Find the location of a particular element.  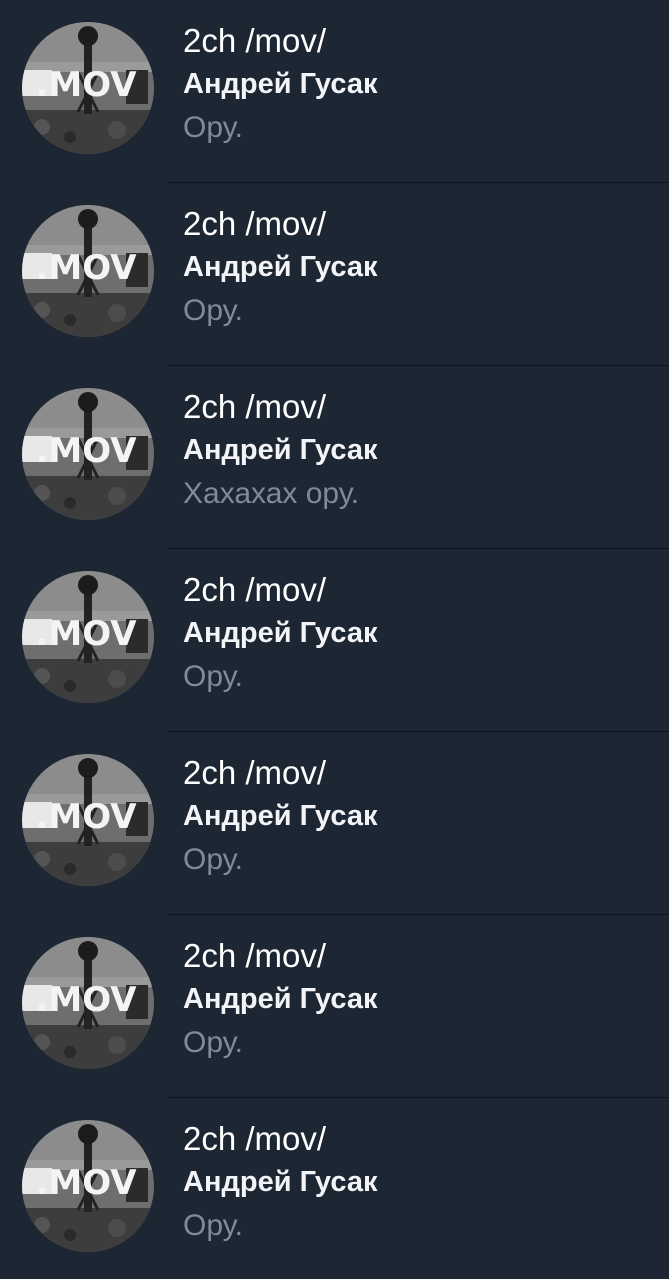

chat-item: .MOV 2ch /mov/ Андрей Гусак Хахахах ору. is located at coordinates (334, 457).